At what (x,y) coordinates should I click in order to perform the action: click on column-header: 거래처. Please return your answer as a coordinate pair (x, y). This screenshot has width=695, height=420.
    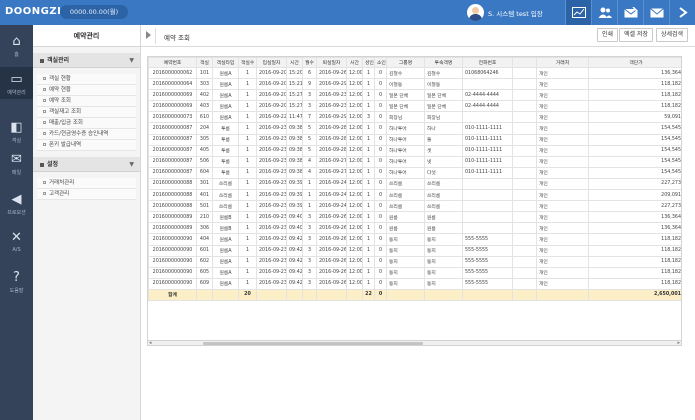
    Looking at the image, I should click on (562, 62).